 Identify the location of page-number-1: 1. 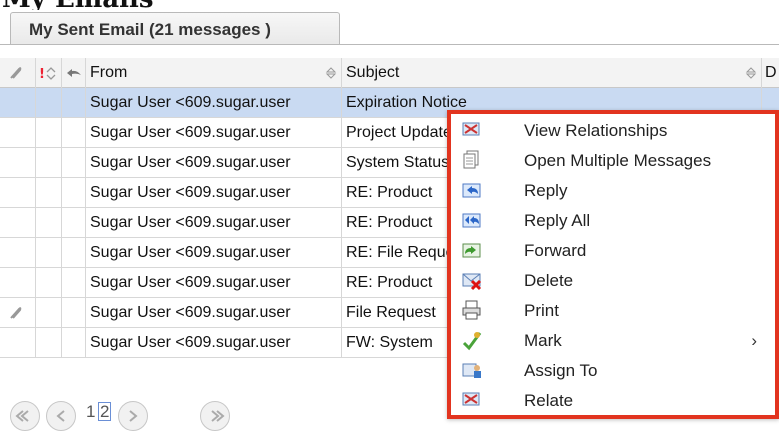
(90, 412).